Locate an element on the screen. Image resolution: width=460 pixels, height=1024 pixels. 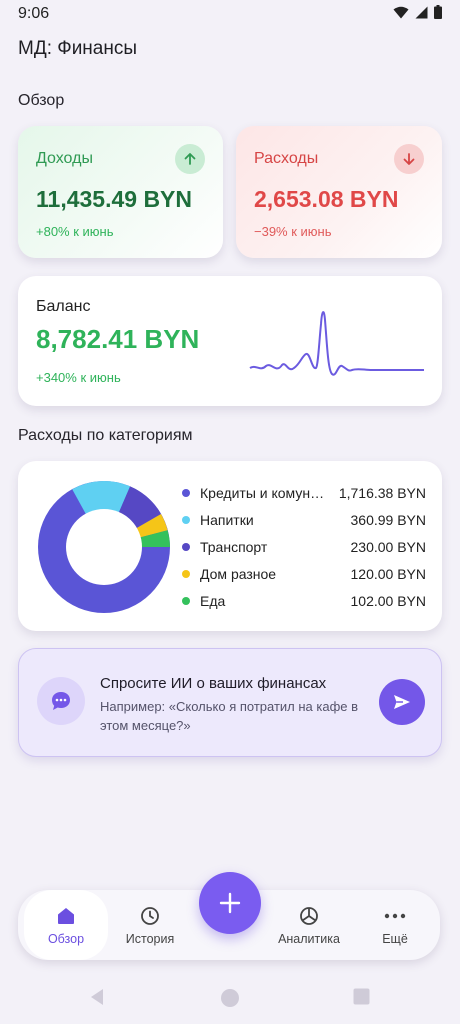
legend-item: Кредиты и комун… 1,716.38 BYN is located at coordinates (304, 492).